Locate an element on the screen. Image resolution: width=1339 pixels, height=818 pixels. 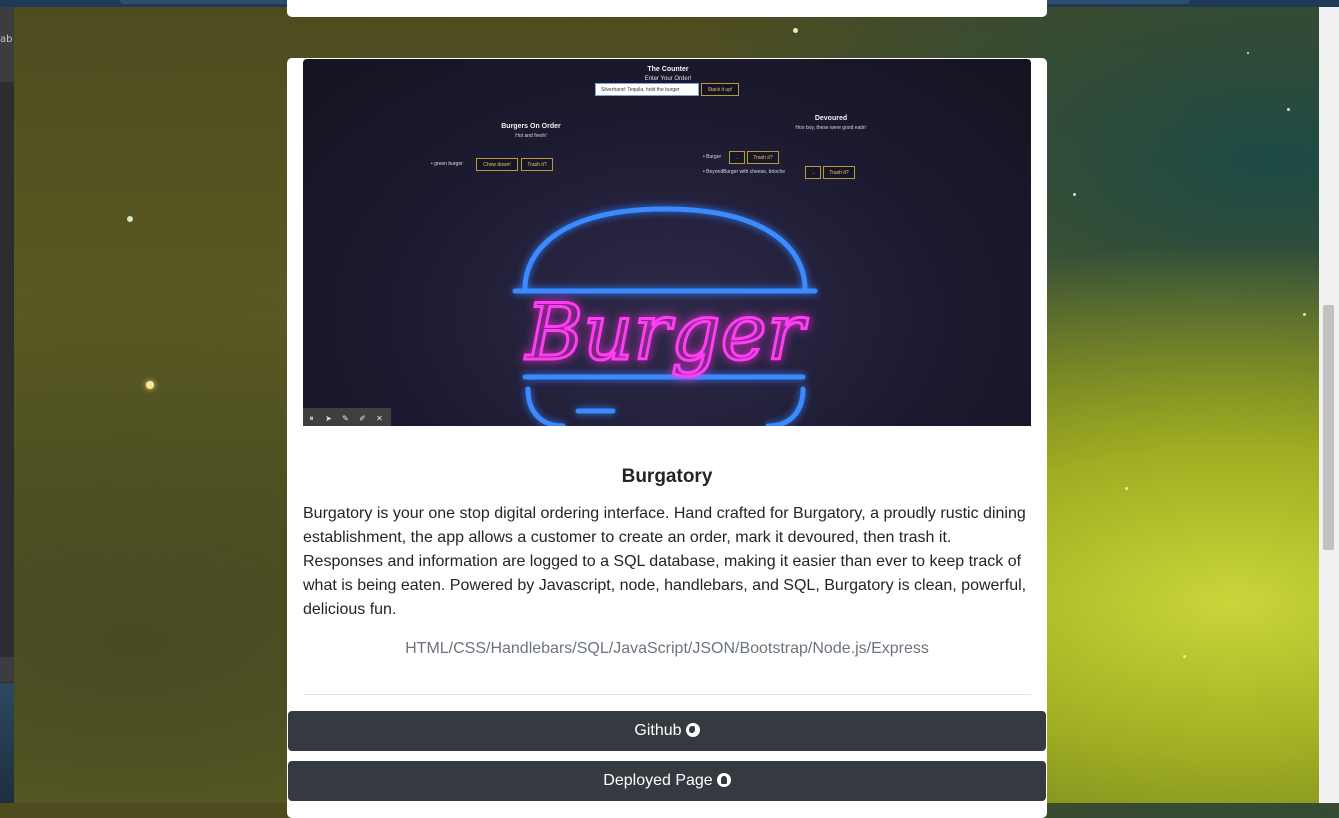
deployed-page-button-label: Deployed Page is located at coordinates (658, 780).